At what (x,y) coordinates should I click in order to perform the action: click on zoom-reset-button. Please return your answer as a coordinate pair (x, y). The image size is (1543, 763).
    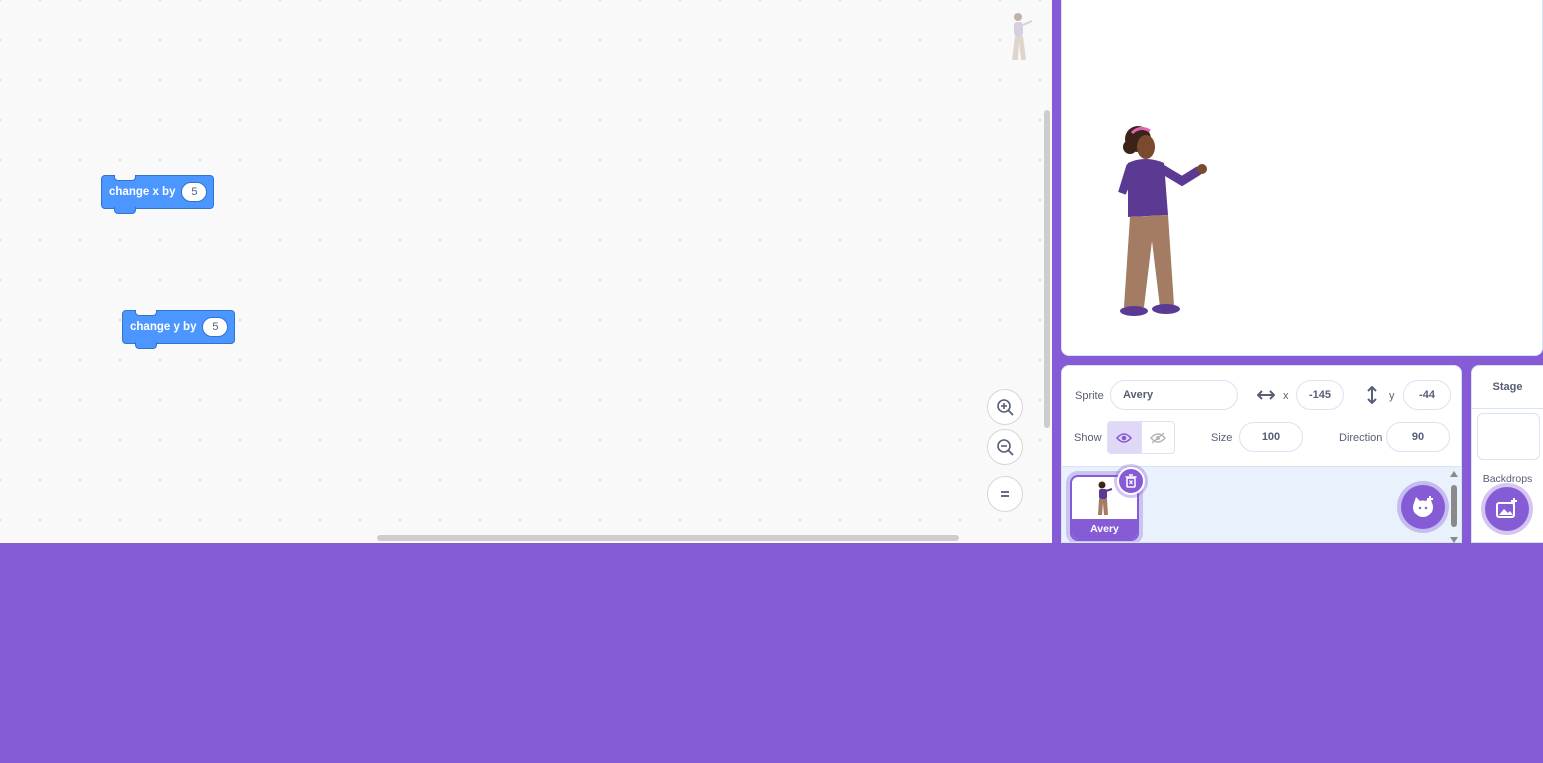
    Looking at the image, I should click on (1005, 494).